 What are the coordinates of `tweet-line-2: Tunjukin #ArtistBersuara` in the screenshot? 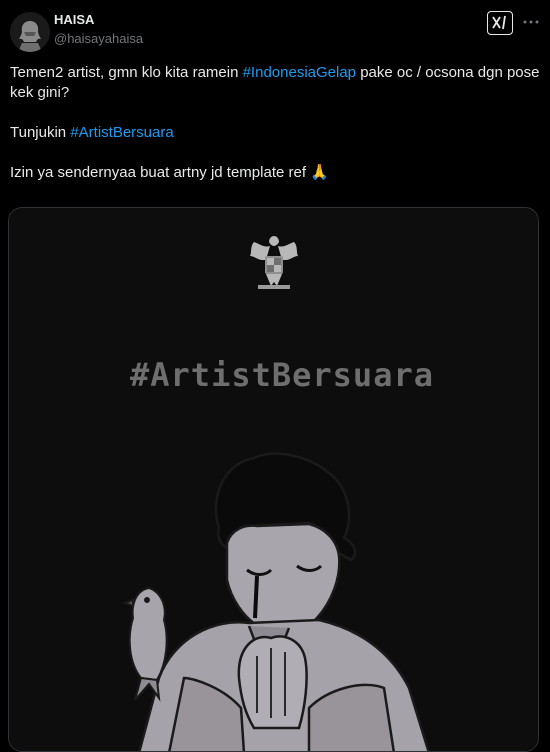 It's located at (275, 133).